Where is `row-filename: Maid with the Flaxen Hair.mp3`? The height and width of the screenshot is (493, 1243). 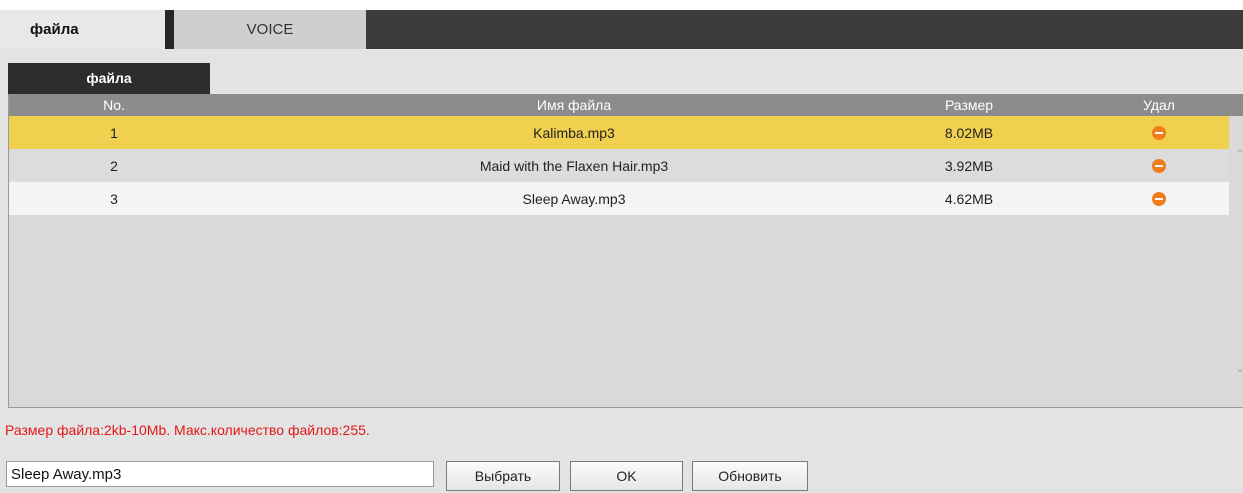 row-filename: Maid with the Flaxen Hair.mp3 is located at coordinates (574, 165).